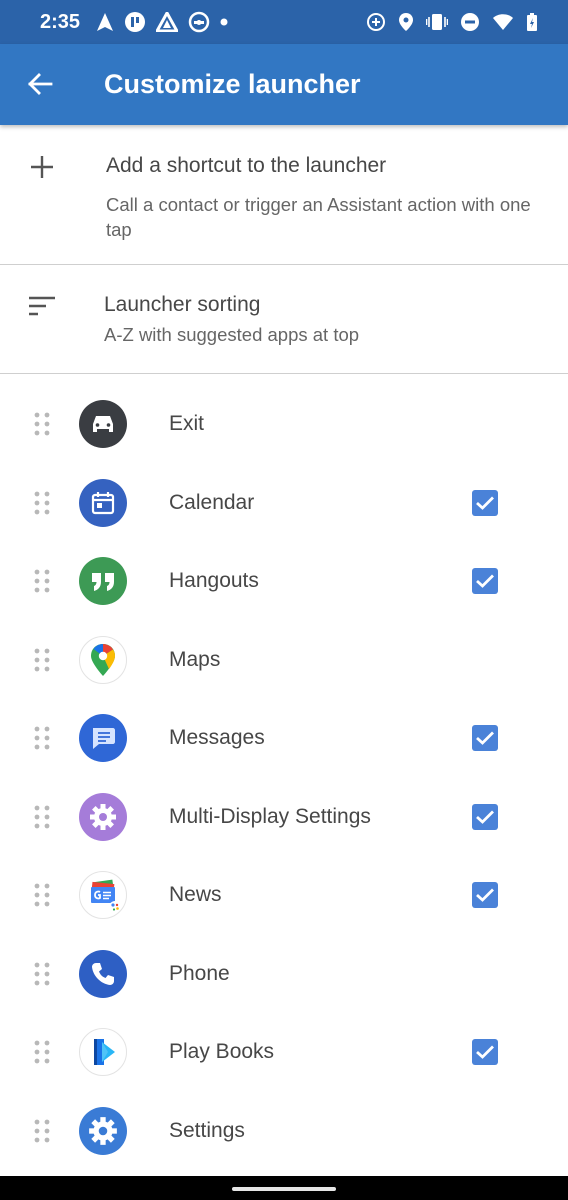 This screenshot has width=568, height=1200. Describe the element at coordinates (42, 306) in the screenshot. I see `sort-icon` at that location.